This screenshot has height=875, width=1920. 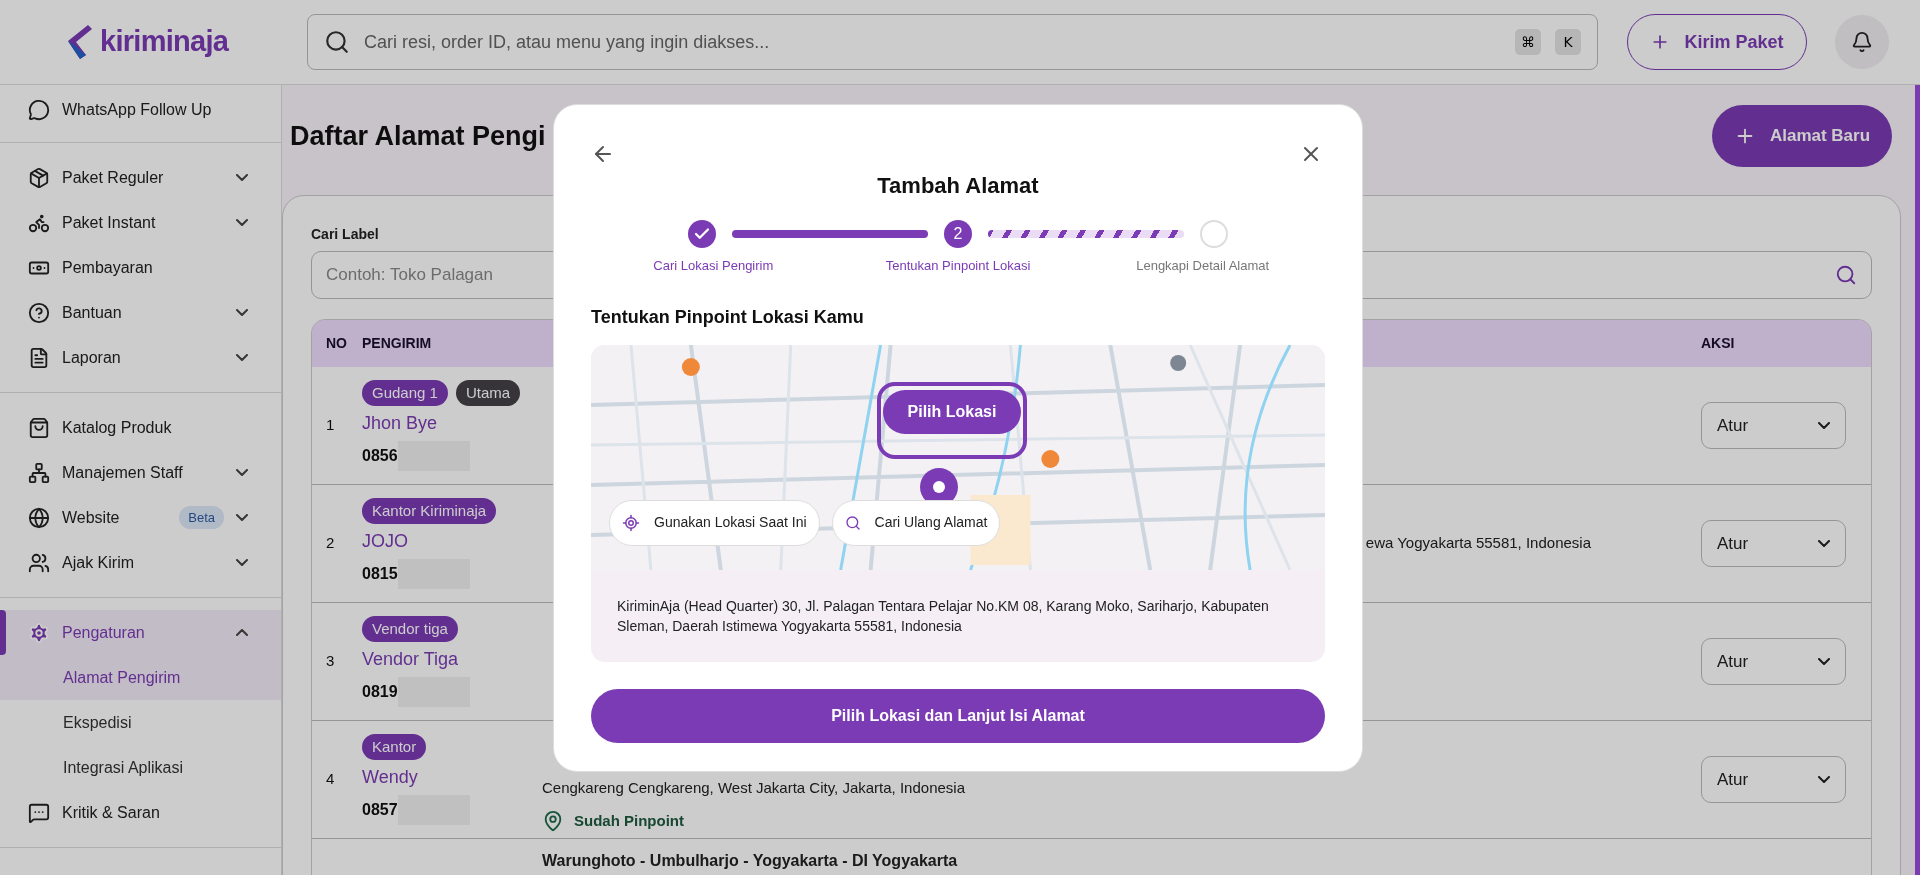 What do you see at coordinates (123, 472) in the screenshot?
I see `sidebar-label: Manajemen Staff` at bounding box center [123, 472].